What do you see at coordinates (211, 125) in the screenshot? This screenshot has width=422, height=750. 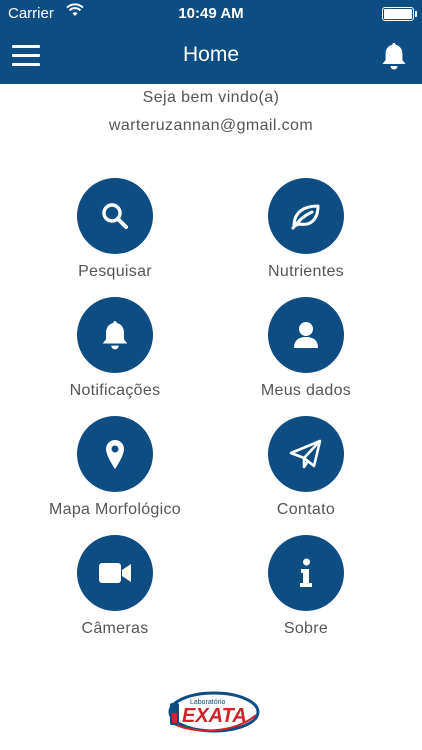 I see `user-email: warteruzannan@gmail.com` at bounding box center [211, 125].